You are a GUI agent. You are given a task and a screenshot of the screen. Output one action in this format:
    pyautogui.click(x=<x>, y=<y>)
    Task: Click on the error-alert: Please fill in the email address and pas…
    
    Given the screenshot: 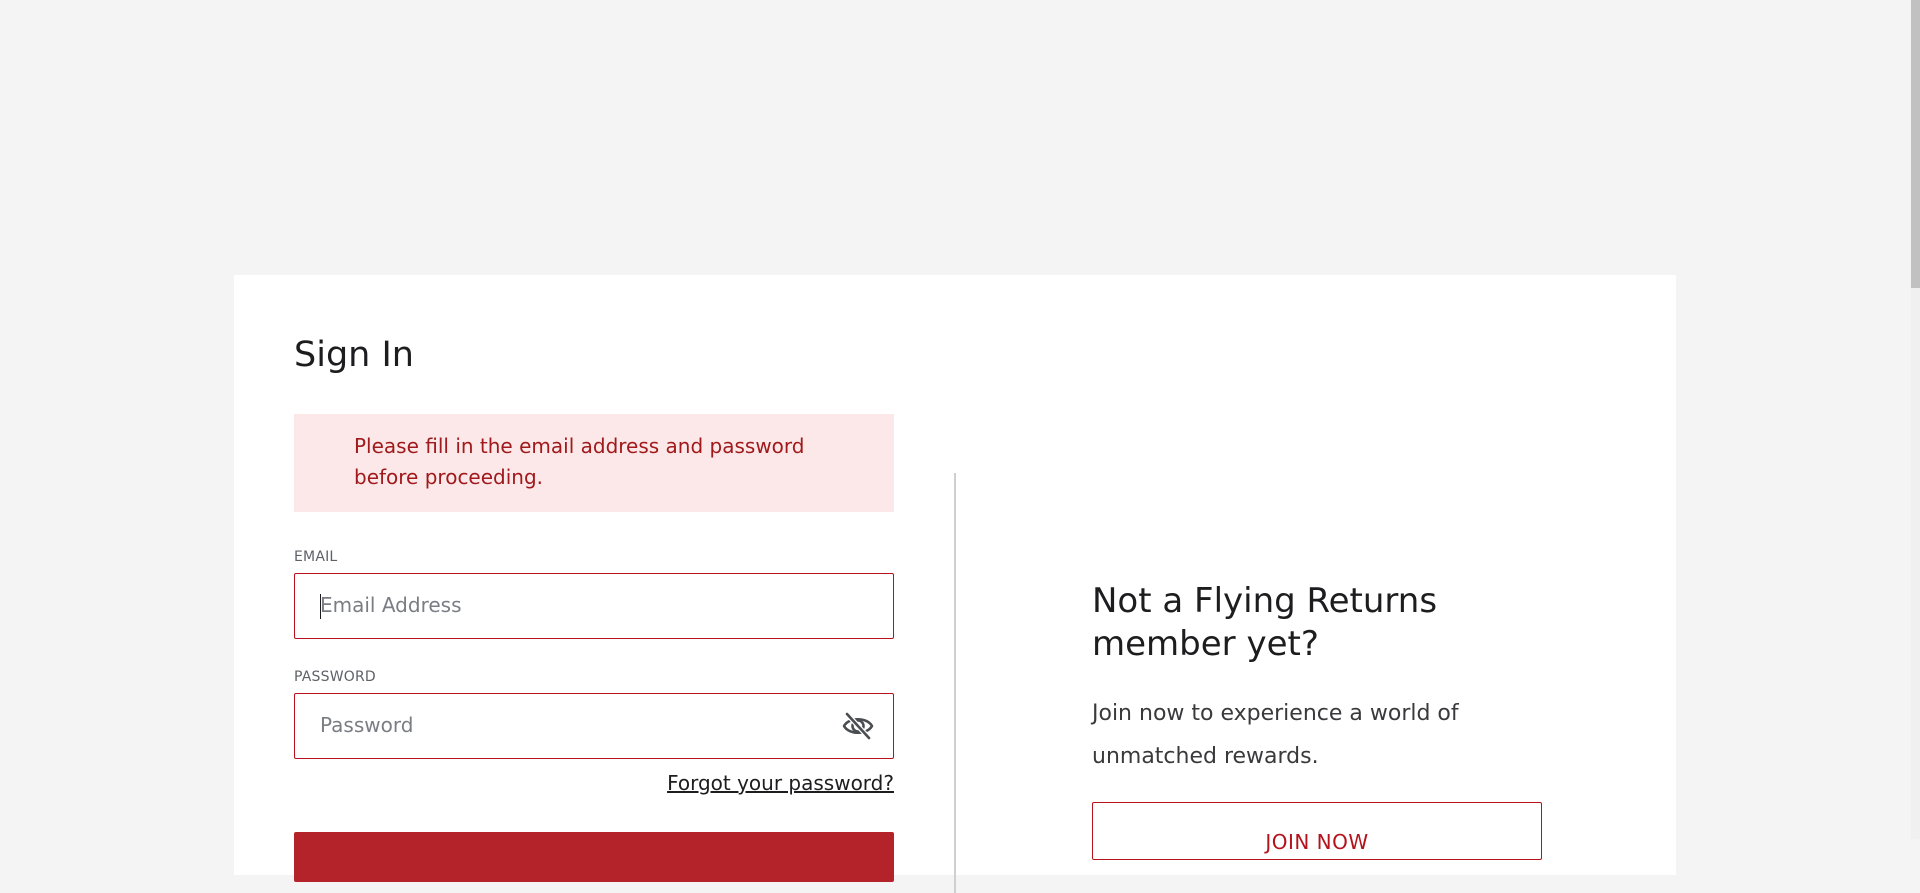 What is the action you would take?
    pyautogui.click(x=594, y=463)
    